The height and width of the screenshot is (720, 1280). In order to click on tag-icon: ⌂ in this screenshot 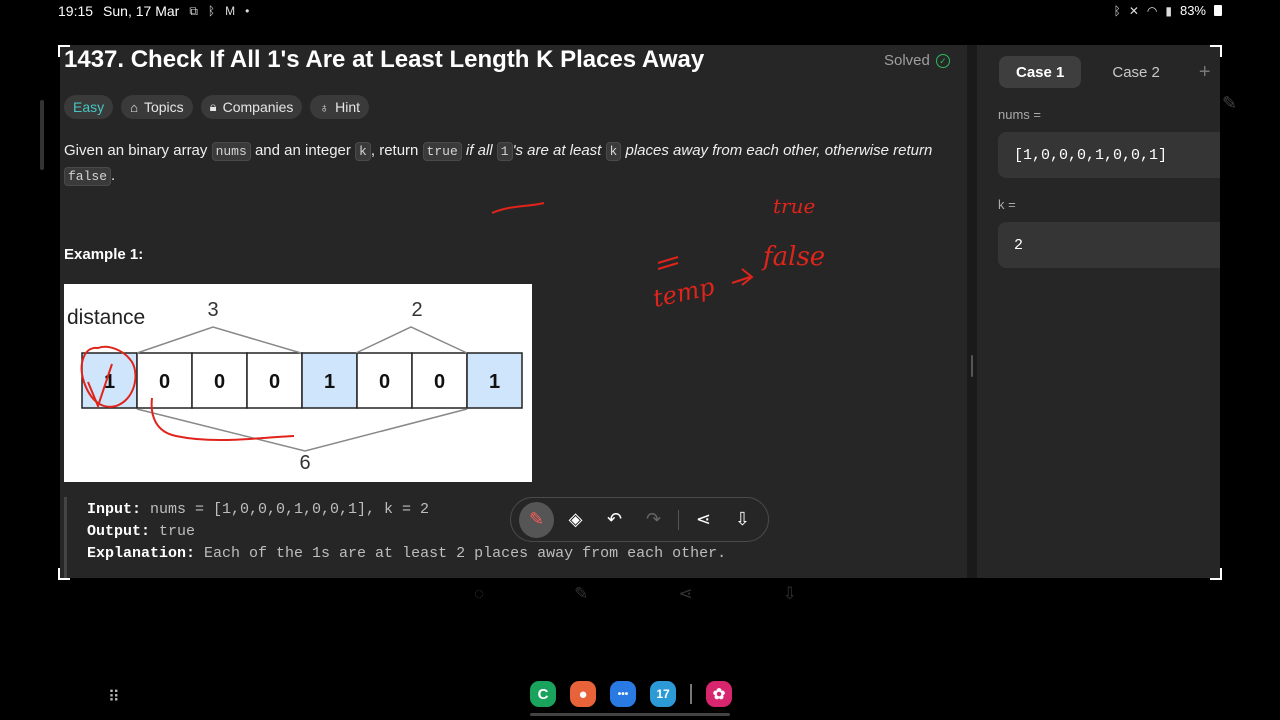, I will do `click(134, 107)`.